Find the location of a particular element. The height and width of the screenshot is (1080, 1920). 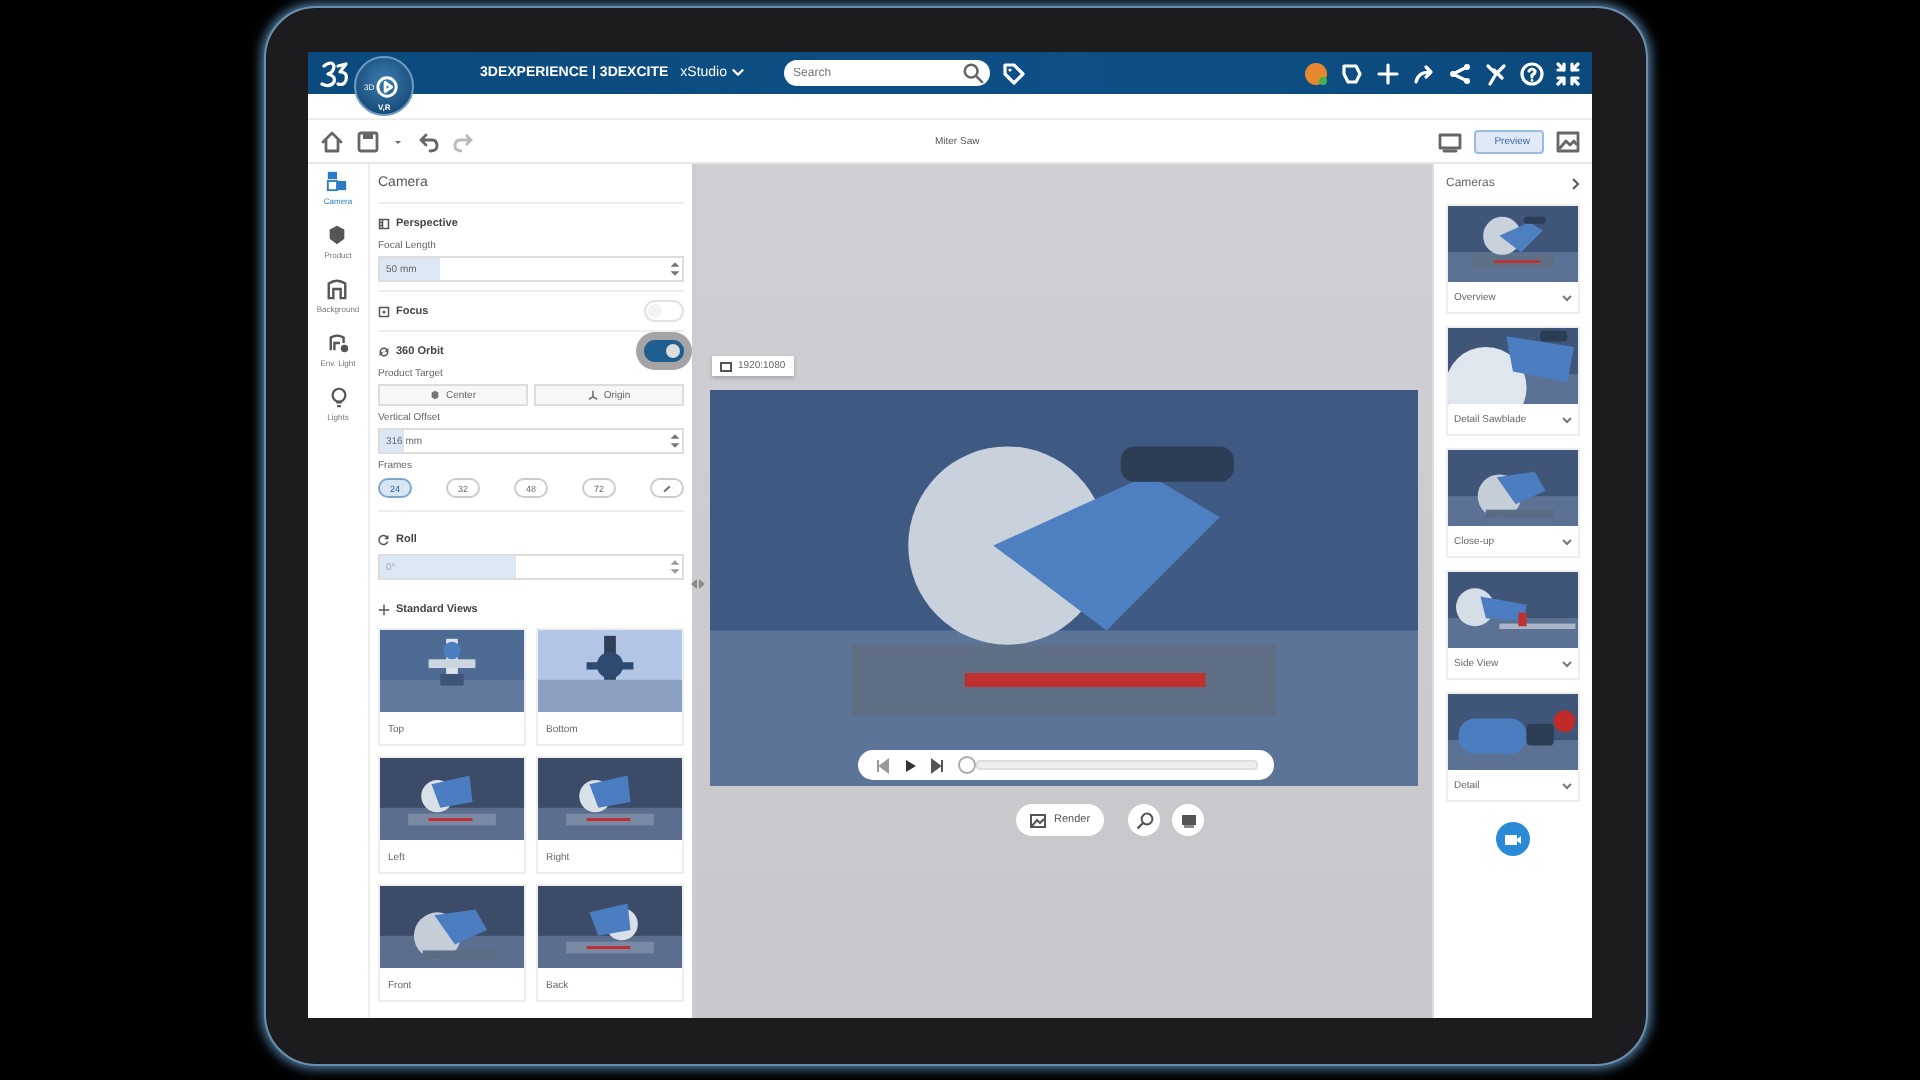

zoom-button is located at coordinates (1144, 820).